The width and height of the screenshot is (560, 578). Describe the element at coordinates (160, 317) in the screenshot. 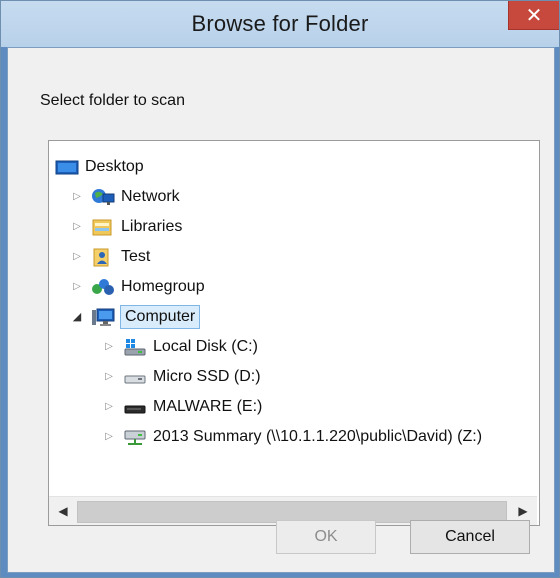

I see `tree-item-label: Computer` at that location.